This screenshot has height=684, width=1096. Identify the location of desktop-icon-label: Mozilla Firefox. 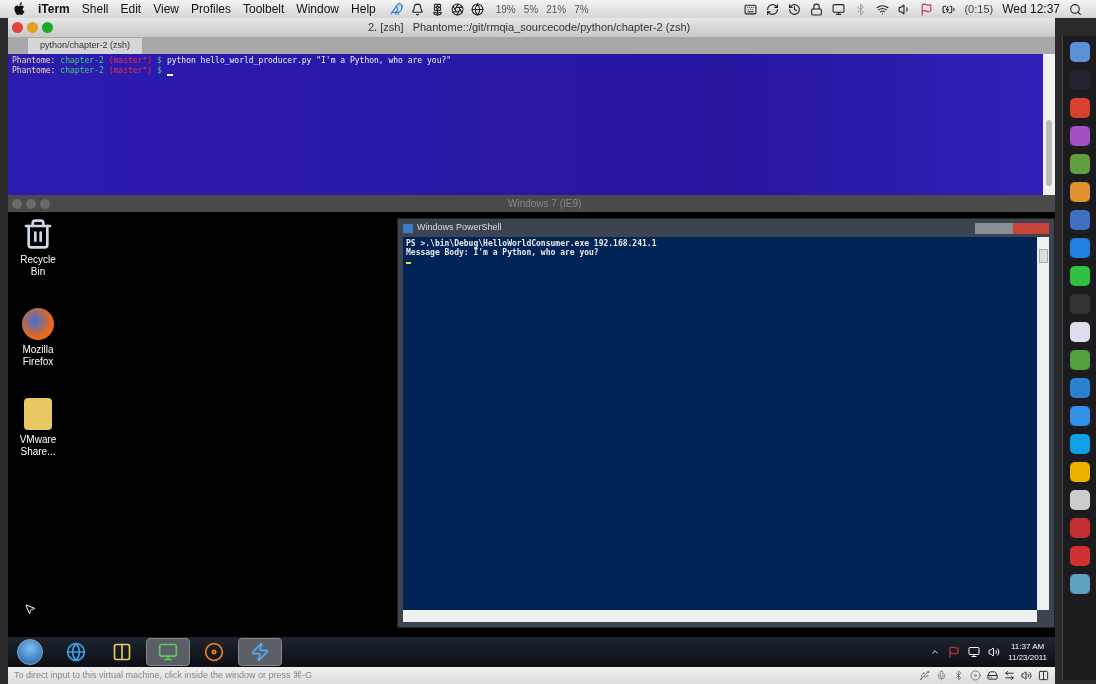
(38, 356).